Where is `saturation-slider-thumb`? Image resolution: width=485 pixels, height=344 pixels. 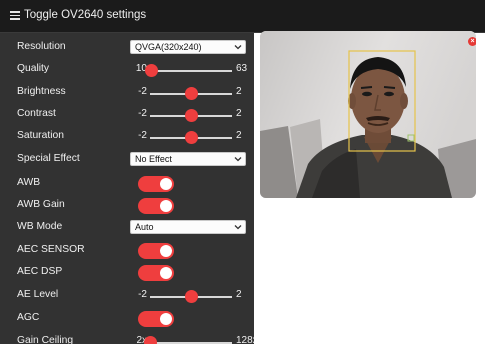
saturation-slider-thumb is located at coordinates (191, 137).